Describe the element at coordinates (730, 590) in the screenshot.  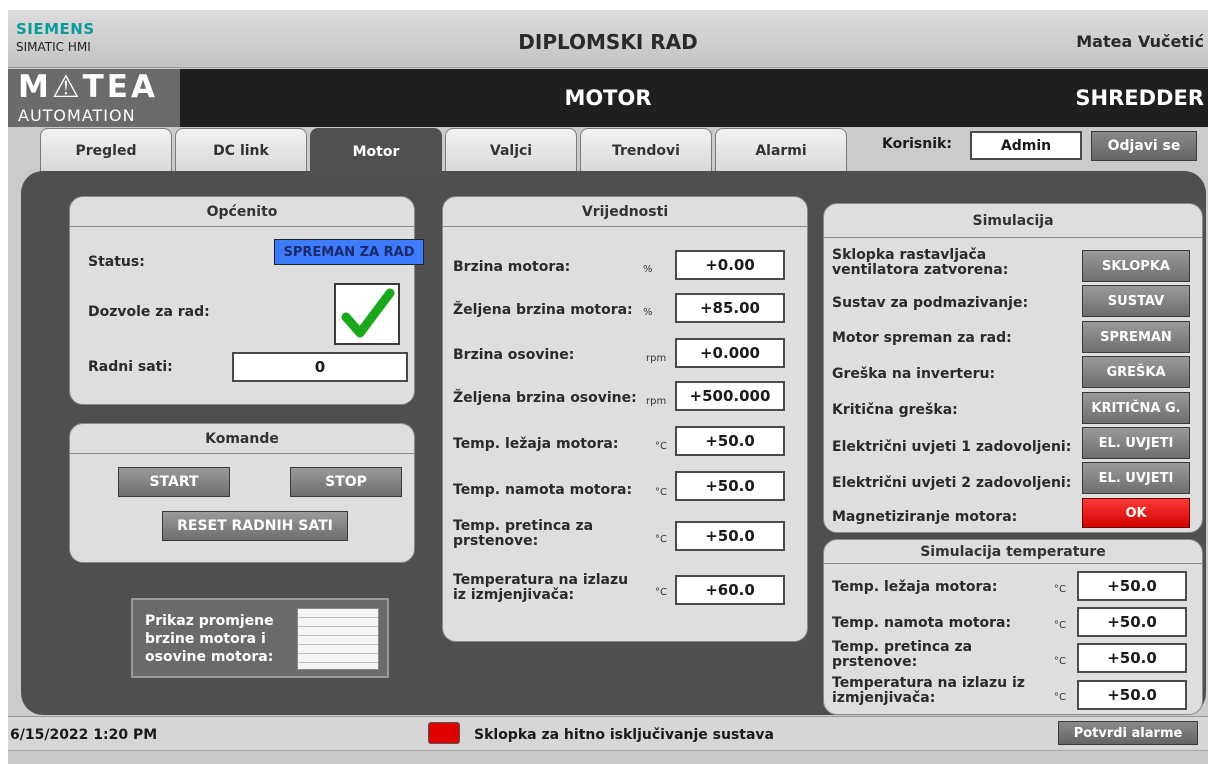
I see `exchanger-outlet-temp-field: +60.0` at that location.